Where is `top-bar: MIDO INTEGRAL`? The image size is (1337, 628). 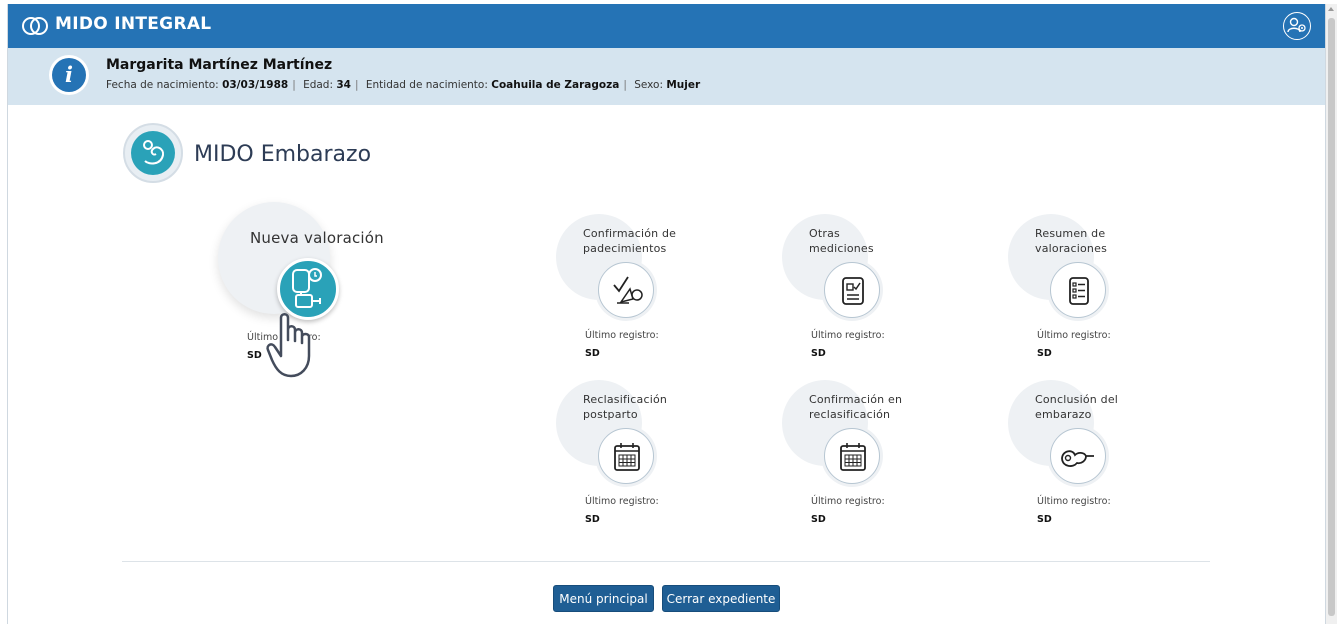
top-bar: MIDO INTEGRAL is located at coordinates (666, 26).